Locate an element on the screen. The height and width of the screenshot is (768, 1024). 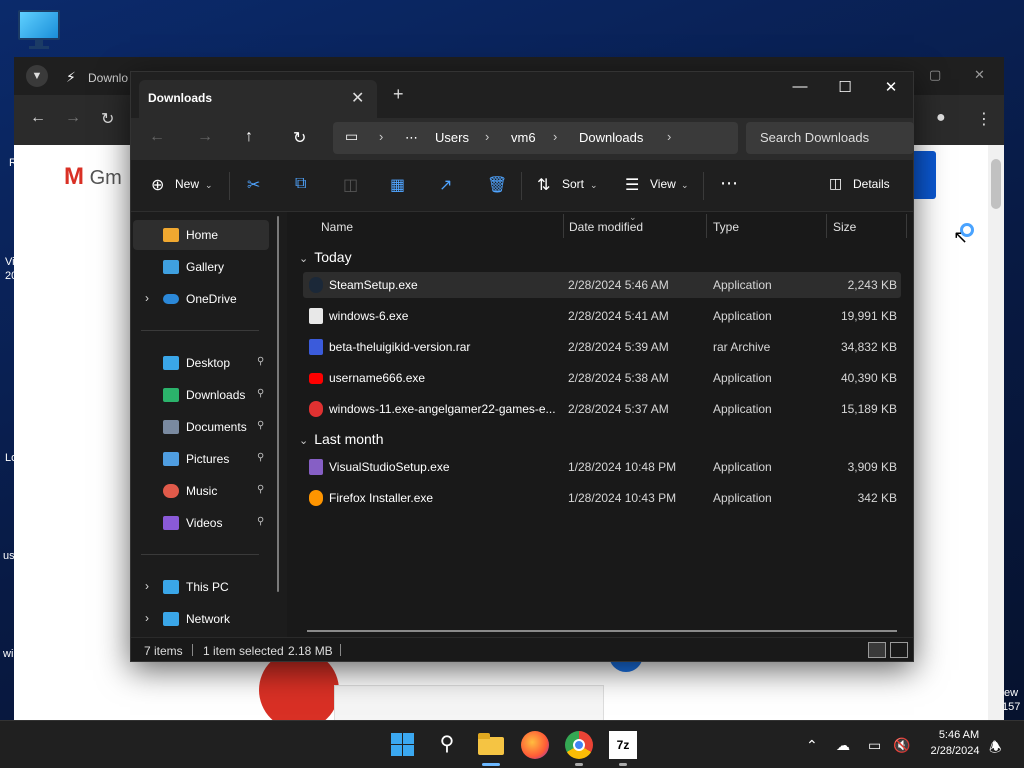
browser-menu-icon: ⋮ is located at coordinates (984, 119).